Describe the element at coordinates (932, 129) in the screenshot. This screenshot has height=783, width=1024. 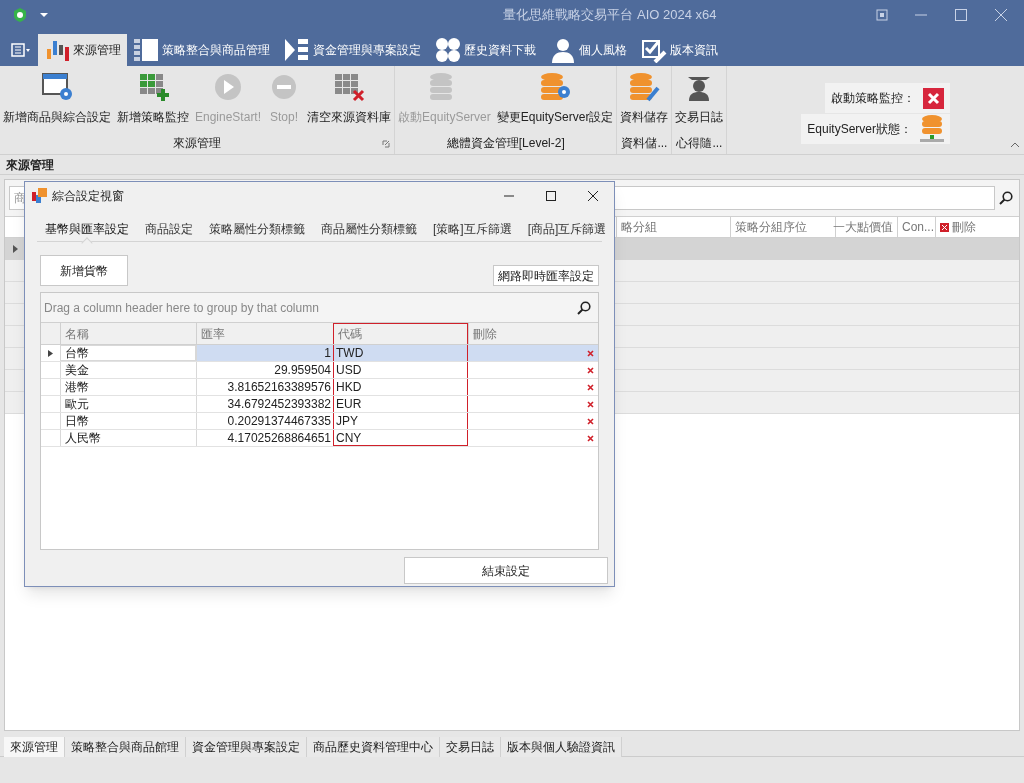
I see `database-status-icon` at that location.